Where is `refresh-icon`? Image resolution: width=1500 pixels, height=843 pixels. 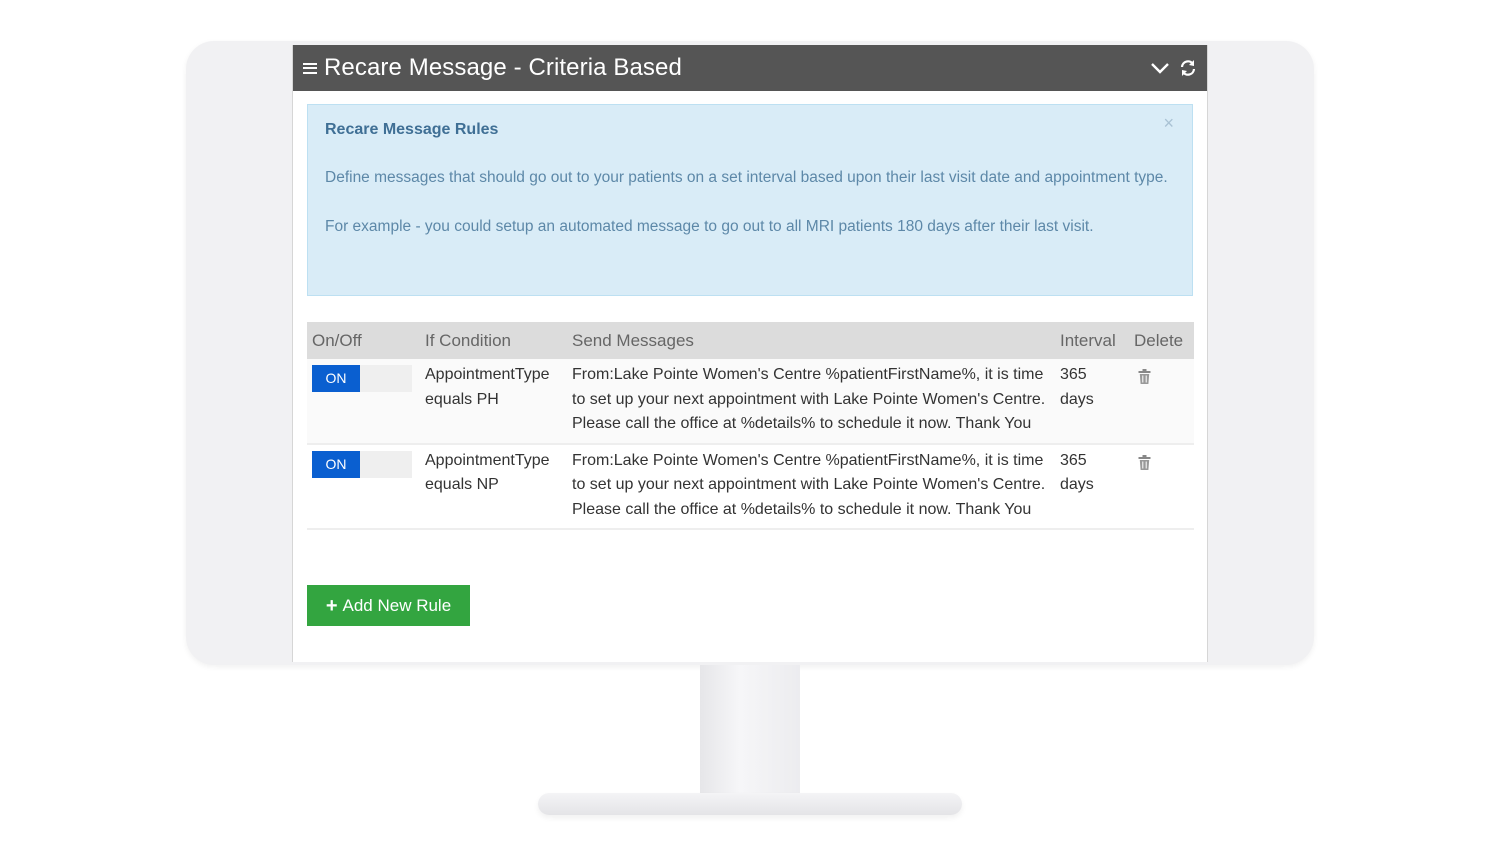
refresh-icon is located at coordinates (1188, 68).